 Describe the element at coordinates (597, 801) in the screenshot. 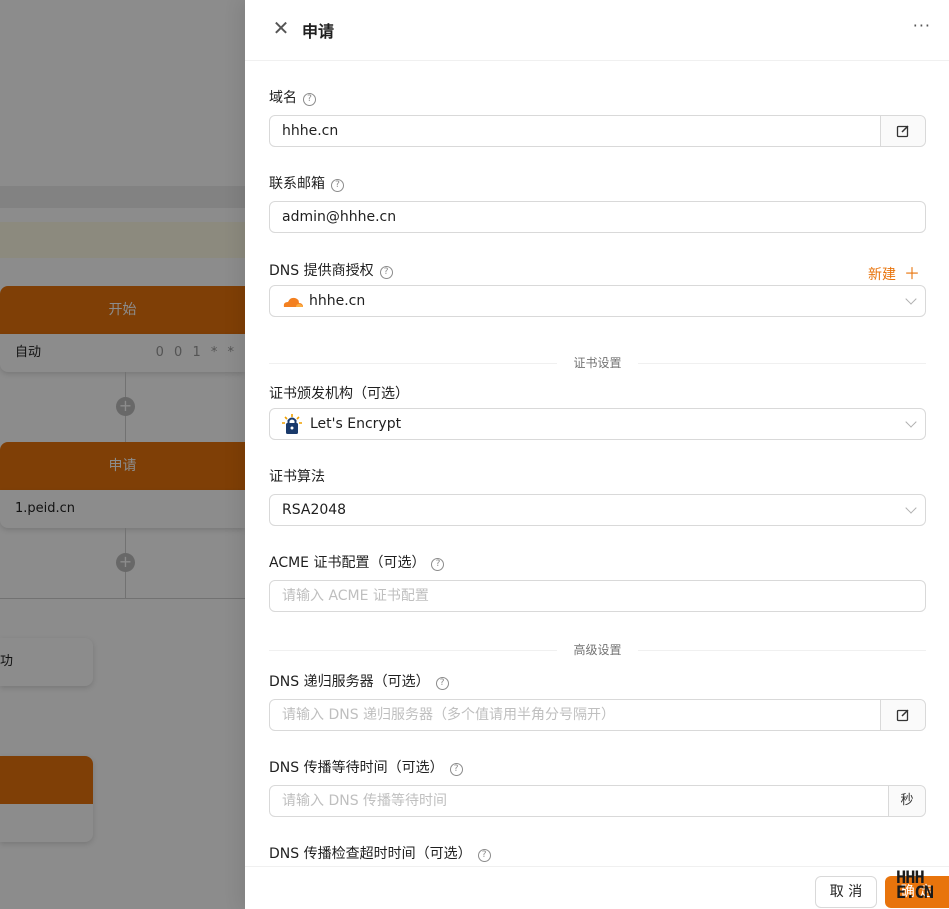

I see `dns-wait-input: 请输入 DNS 传播等待时间 秒` at that location.